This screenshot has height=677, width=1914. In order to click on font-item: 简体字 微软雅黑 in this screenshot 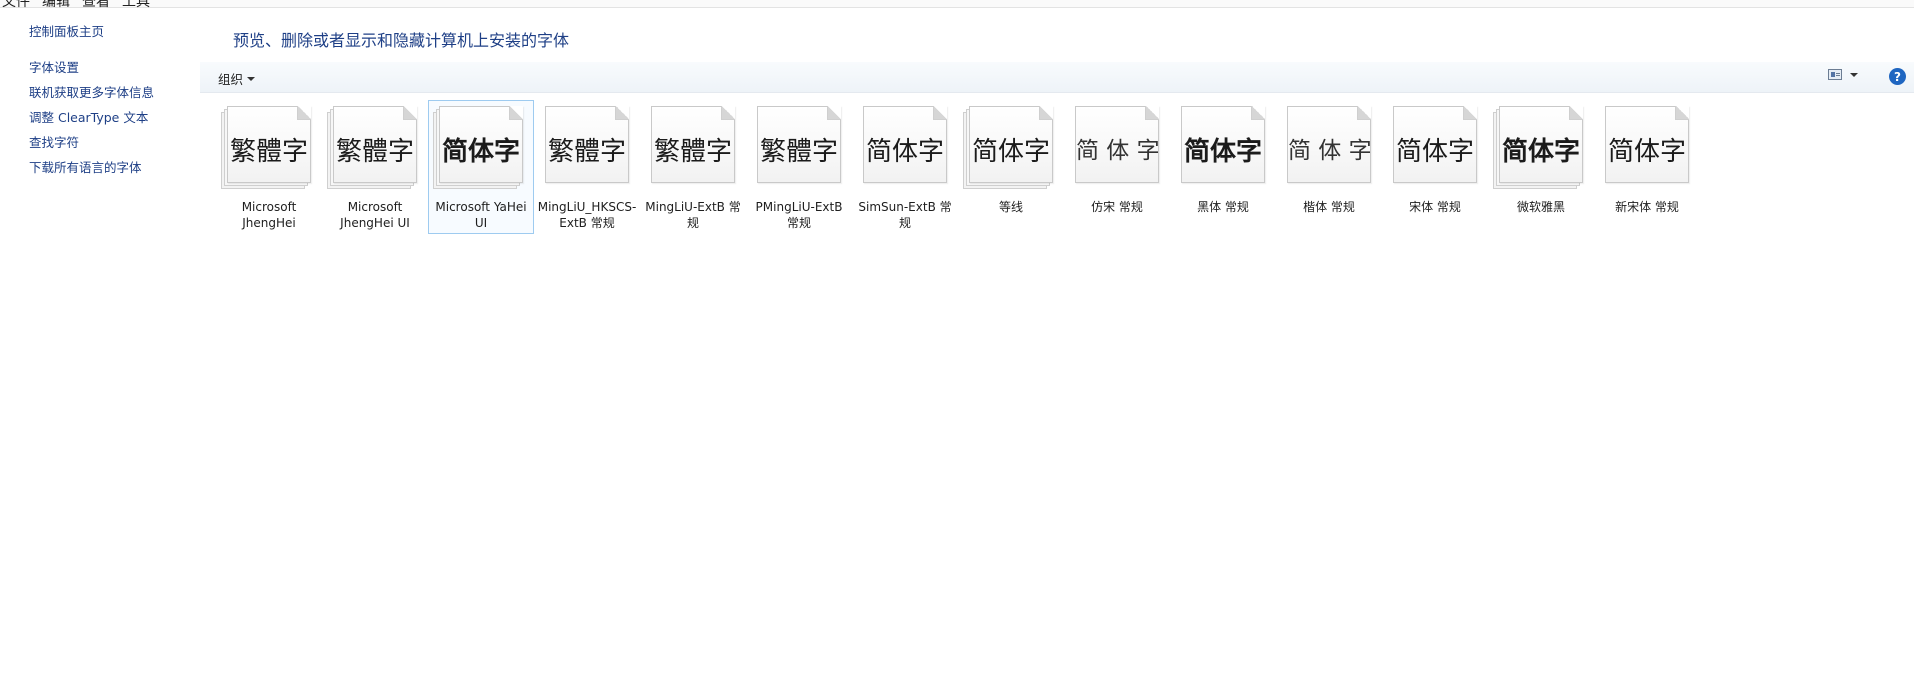, I will do `click(1541, 167)`.